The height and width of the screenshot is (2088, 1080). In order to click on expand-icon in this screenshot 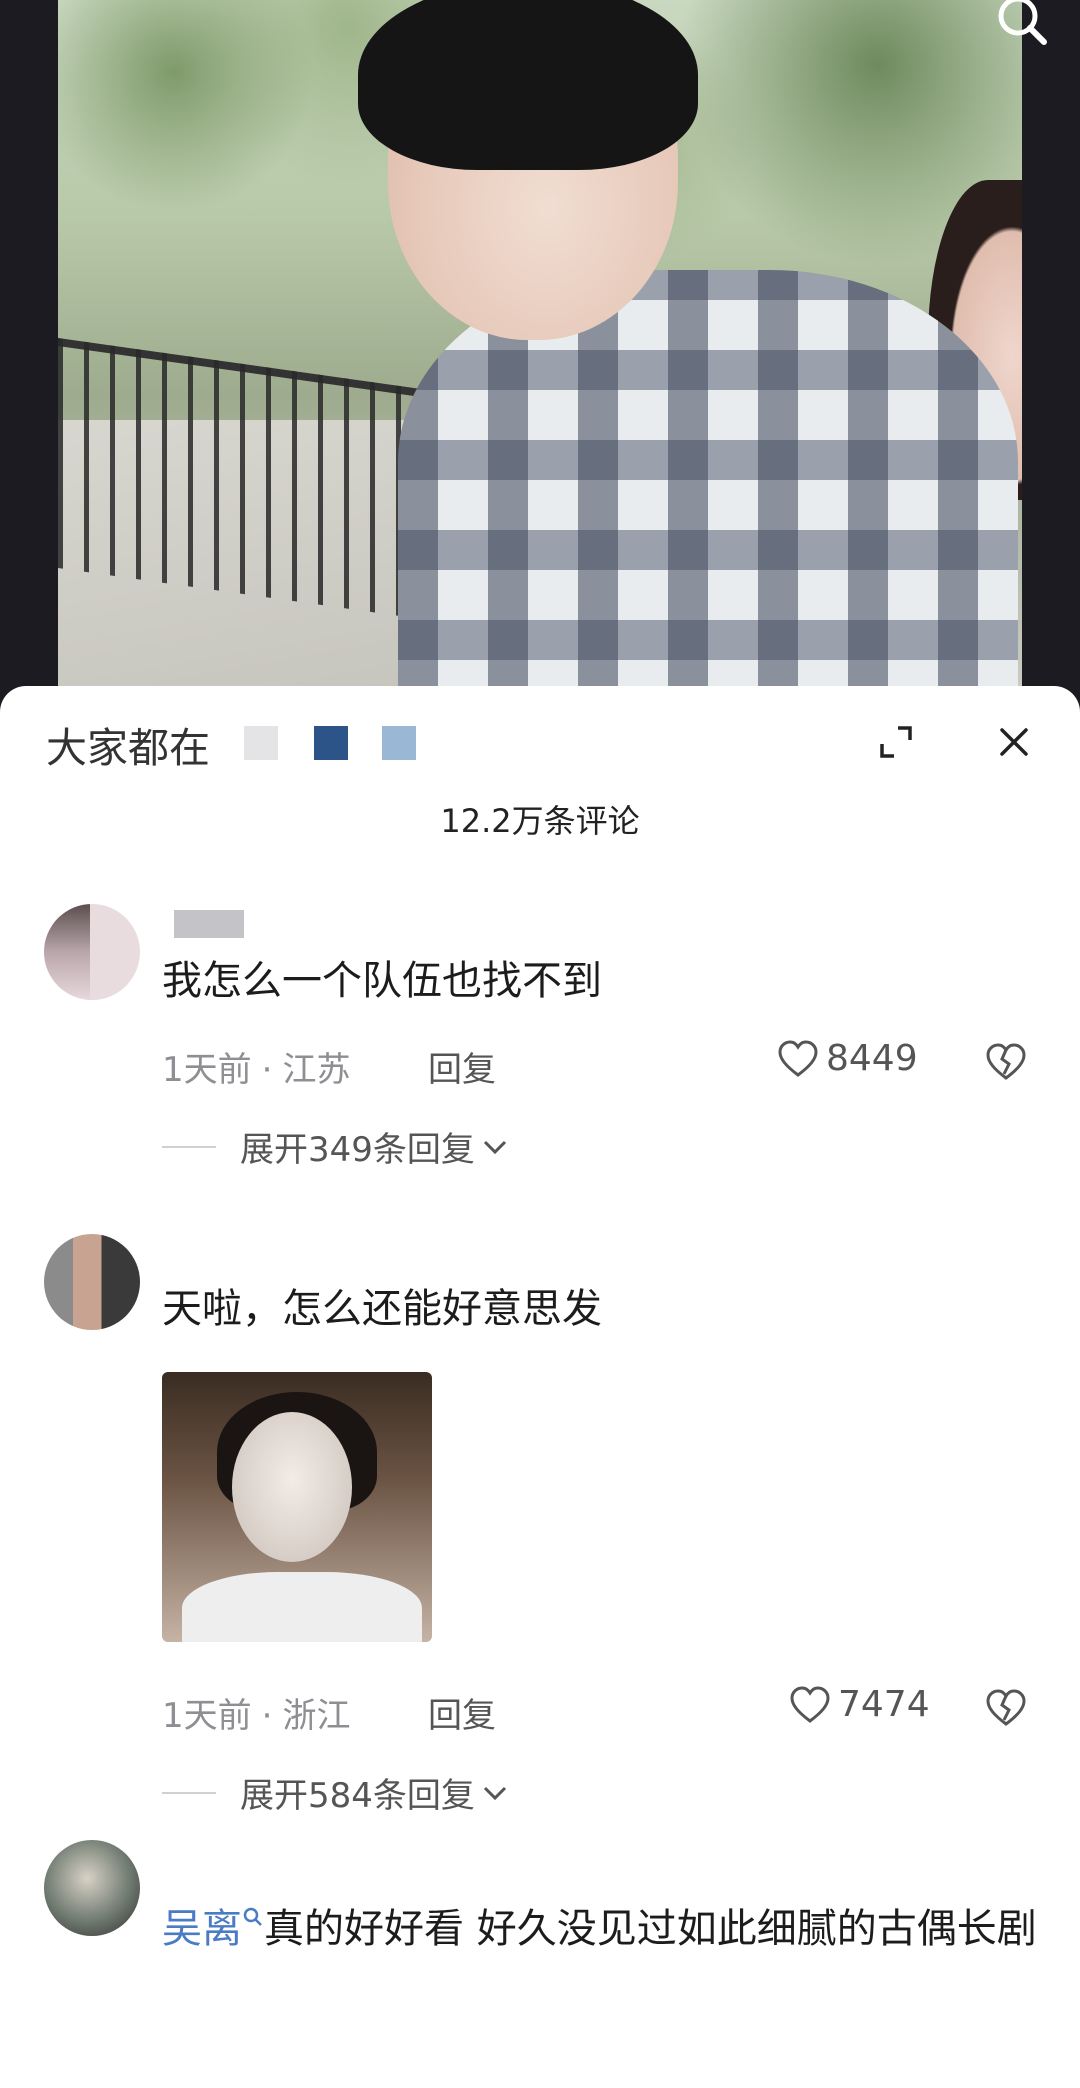, I will do `click(896, 742)`.